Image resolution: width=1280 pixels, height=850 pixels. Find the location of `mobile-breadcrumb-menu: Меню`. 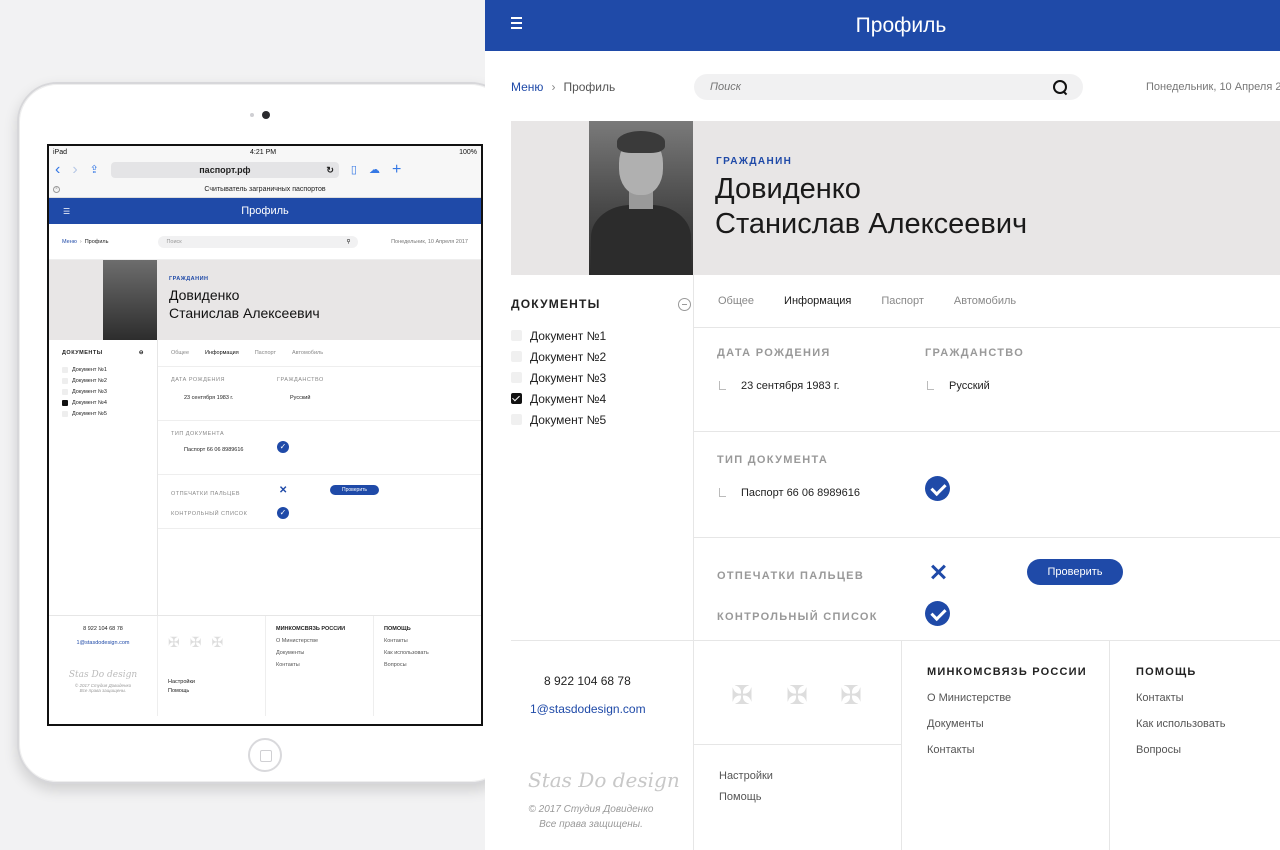

mobile-breadcrumb-menu: Меню is located at coordinates (69, 242).